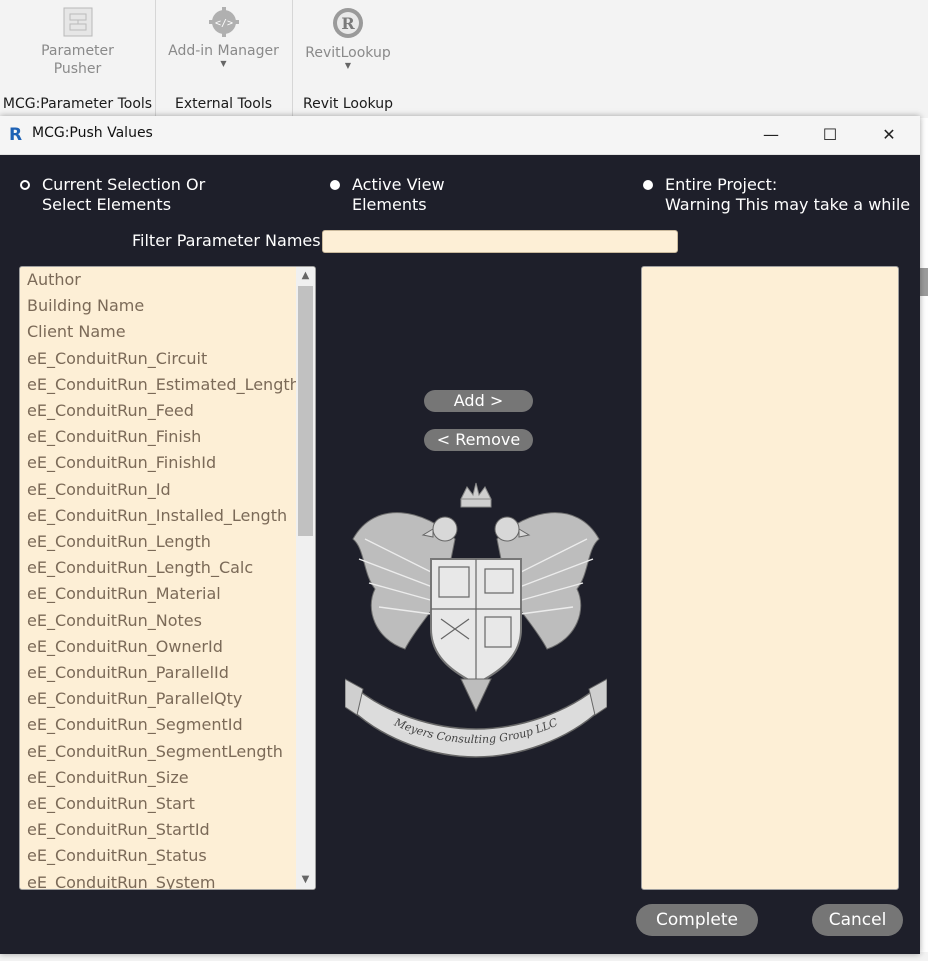  I want to click on minimize-button: —, so click(771, 135).